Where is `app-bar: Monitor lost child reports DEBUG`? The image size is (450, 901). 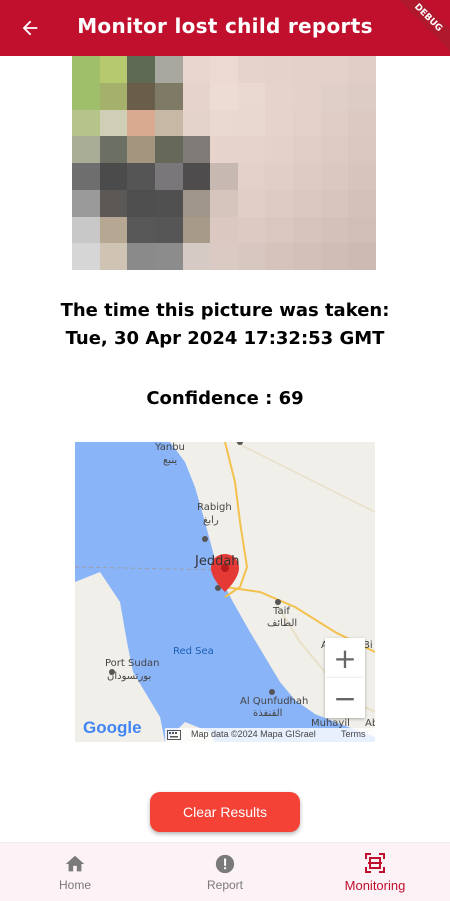 app-bar: Monitor lost child reports DEBUG is located at coordinates (225, 29).